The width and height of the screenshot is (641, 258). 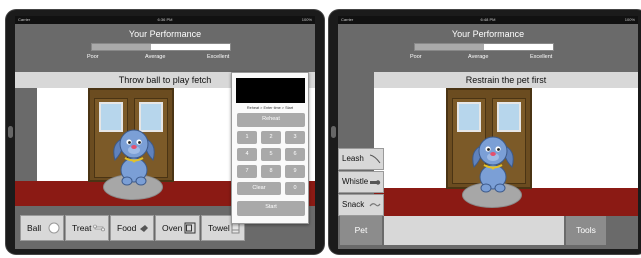 What do you see at coordinates (34, 228) in the screenshot?
I see `ball-button-label: Ball` at bounding box center [34, 228].